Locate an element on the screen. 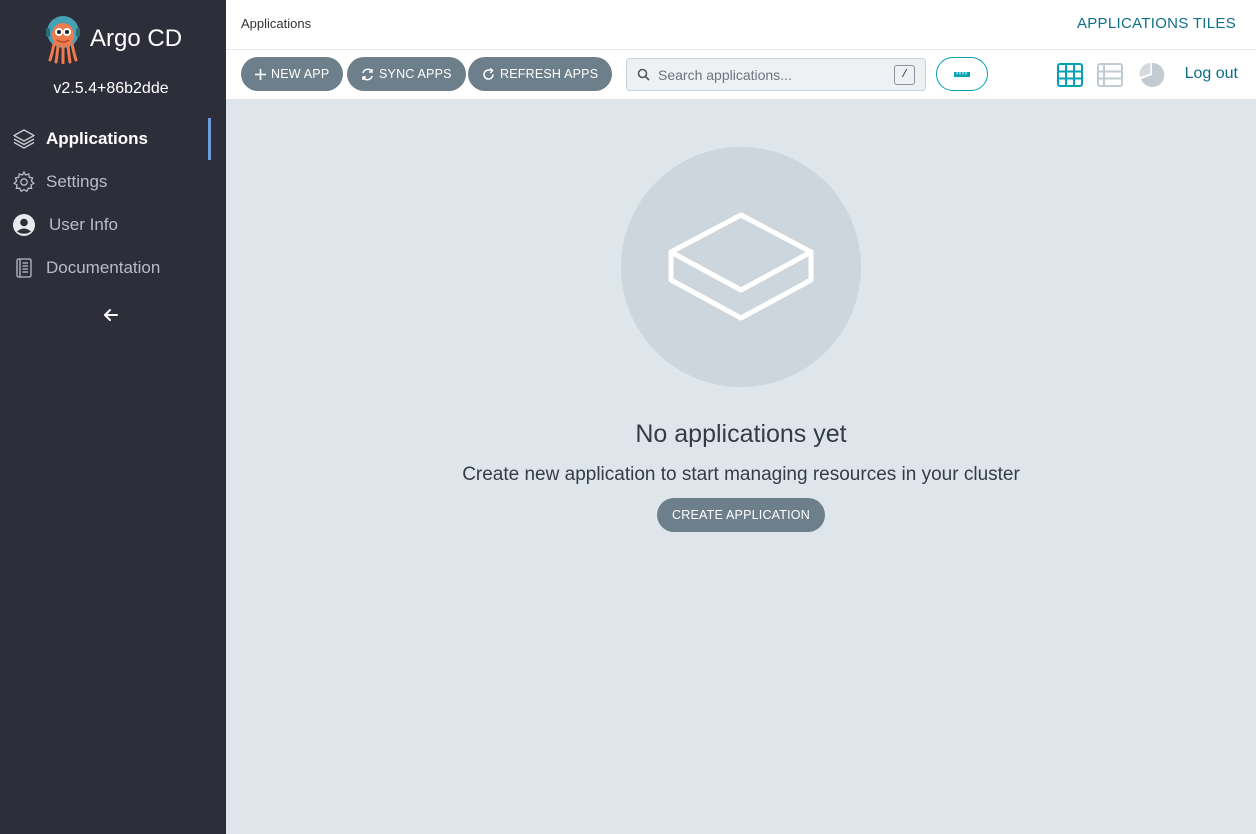 This screenshot has height=834, width=1256. sidebar-item-label: Settings is located at coordinates (77, 181).